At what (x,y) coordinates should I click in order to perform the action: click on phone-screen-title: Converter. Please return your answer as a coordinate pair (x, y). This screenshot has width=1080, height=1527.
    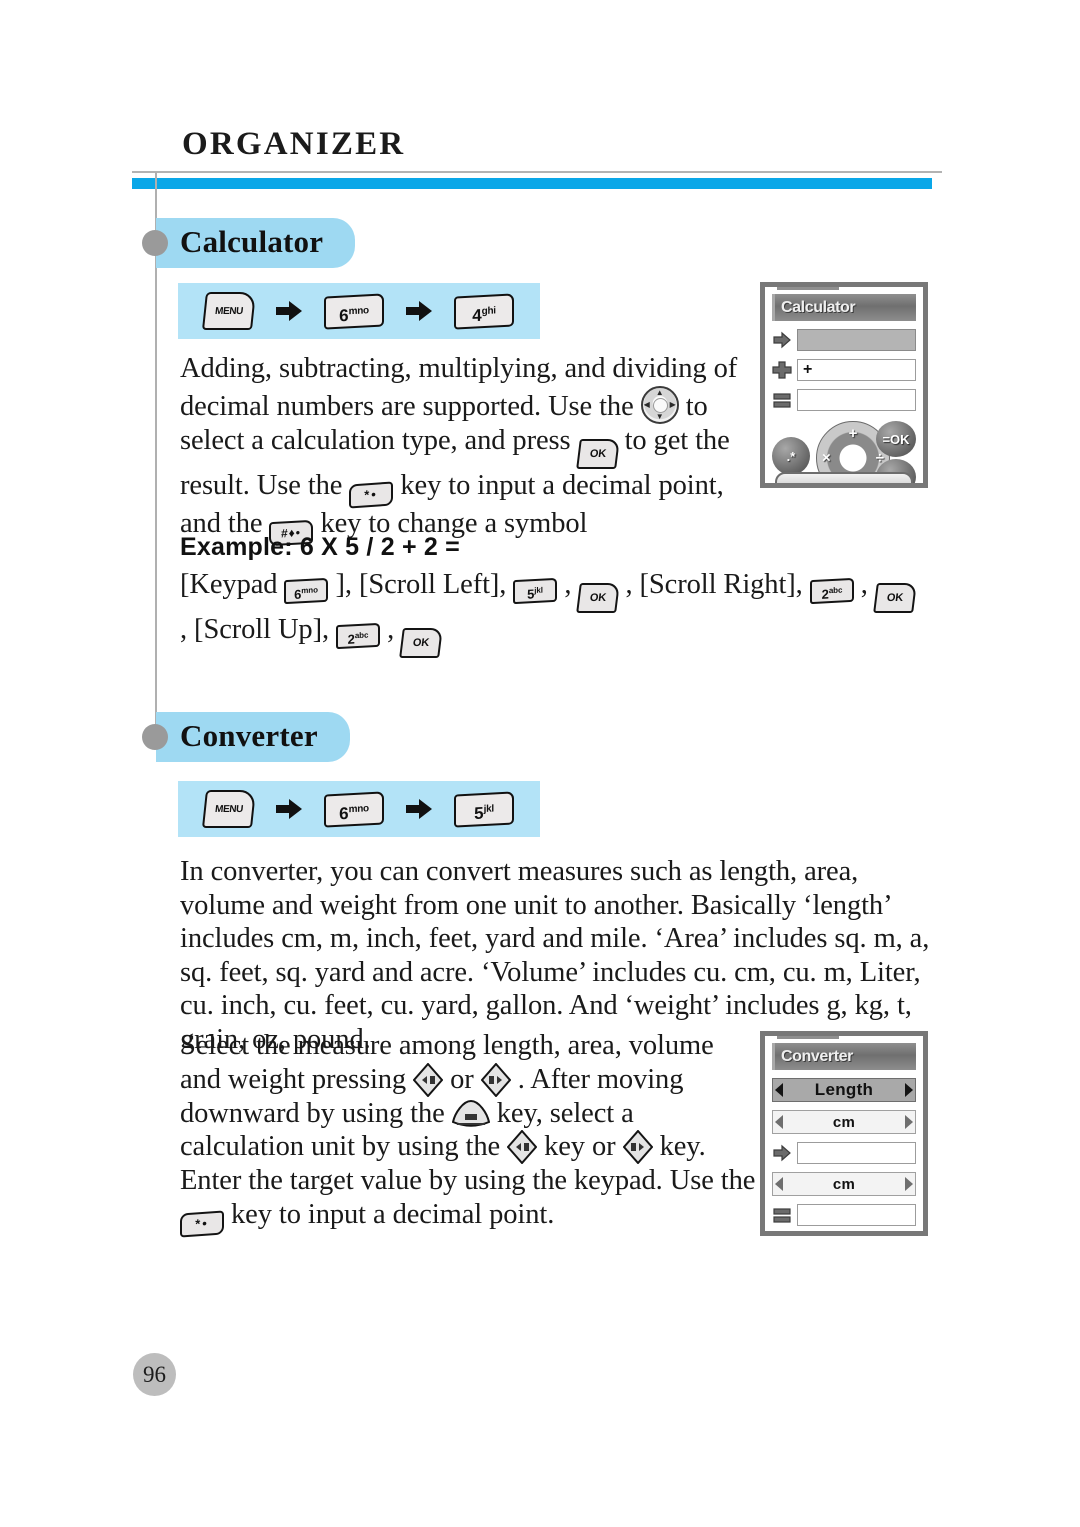
    Looking at the image, I should click on (844, 1056).